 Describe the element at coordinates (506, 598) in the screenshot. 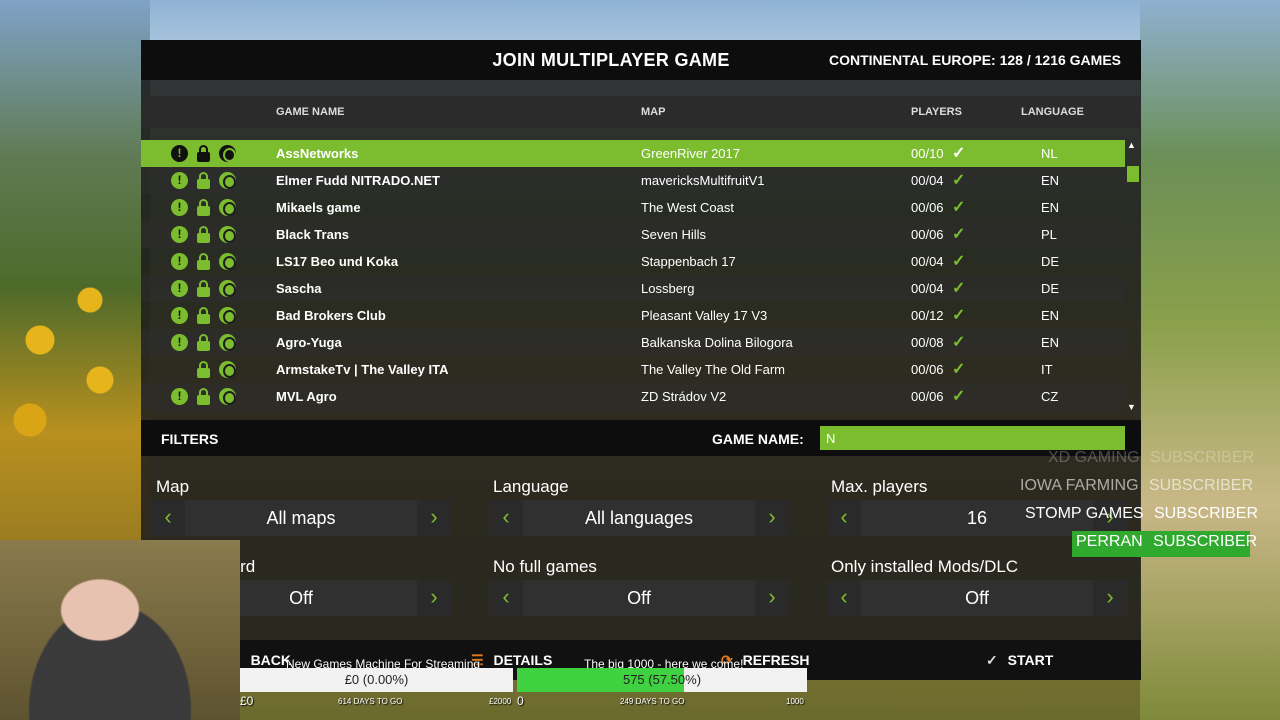

I see `no-full-games-prev-icon: ‹` at that location.